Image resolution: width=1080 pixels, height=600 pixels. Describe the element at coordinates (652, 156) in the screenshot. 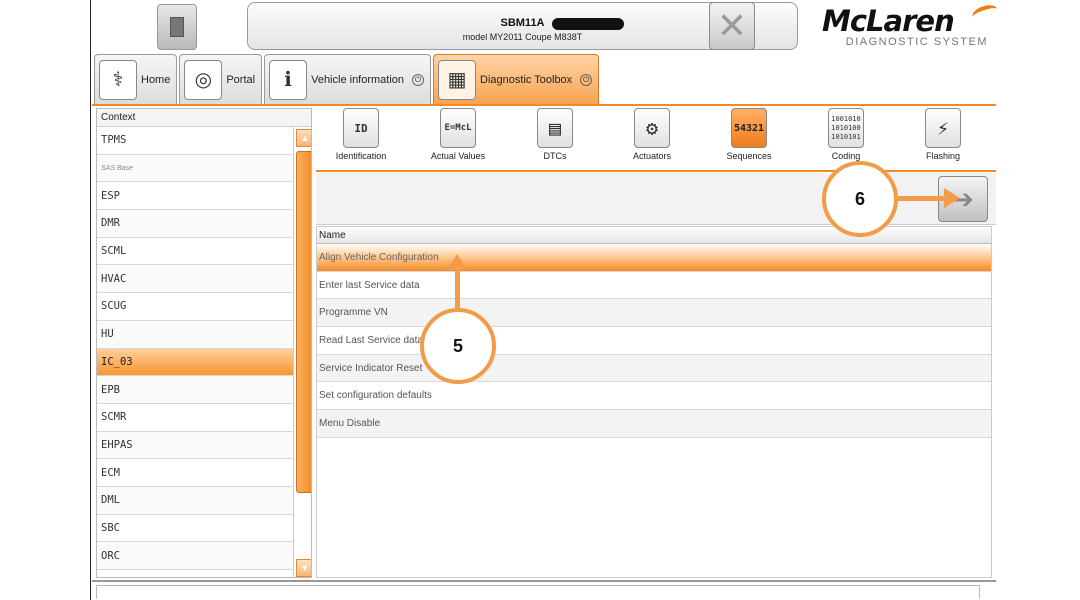

I see `tool-actuators-label: Actuators` at that location.